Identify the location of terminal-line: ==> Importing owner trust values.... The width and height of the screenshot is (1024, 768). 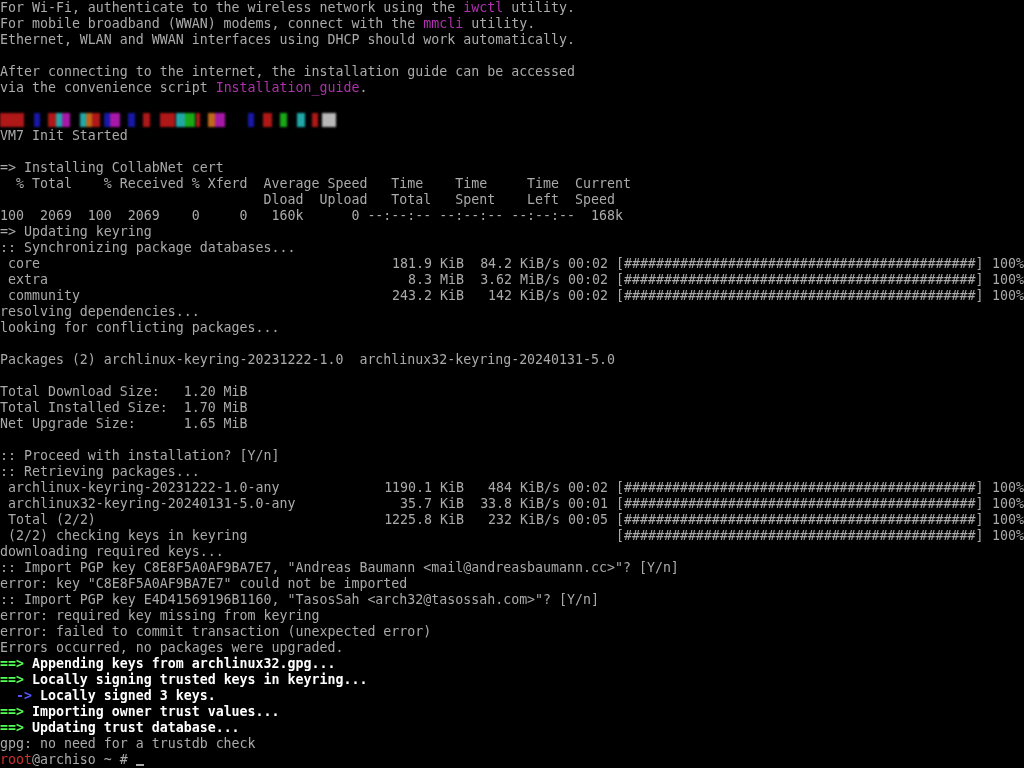
(140, 712).